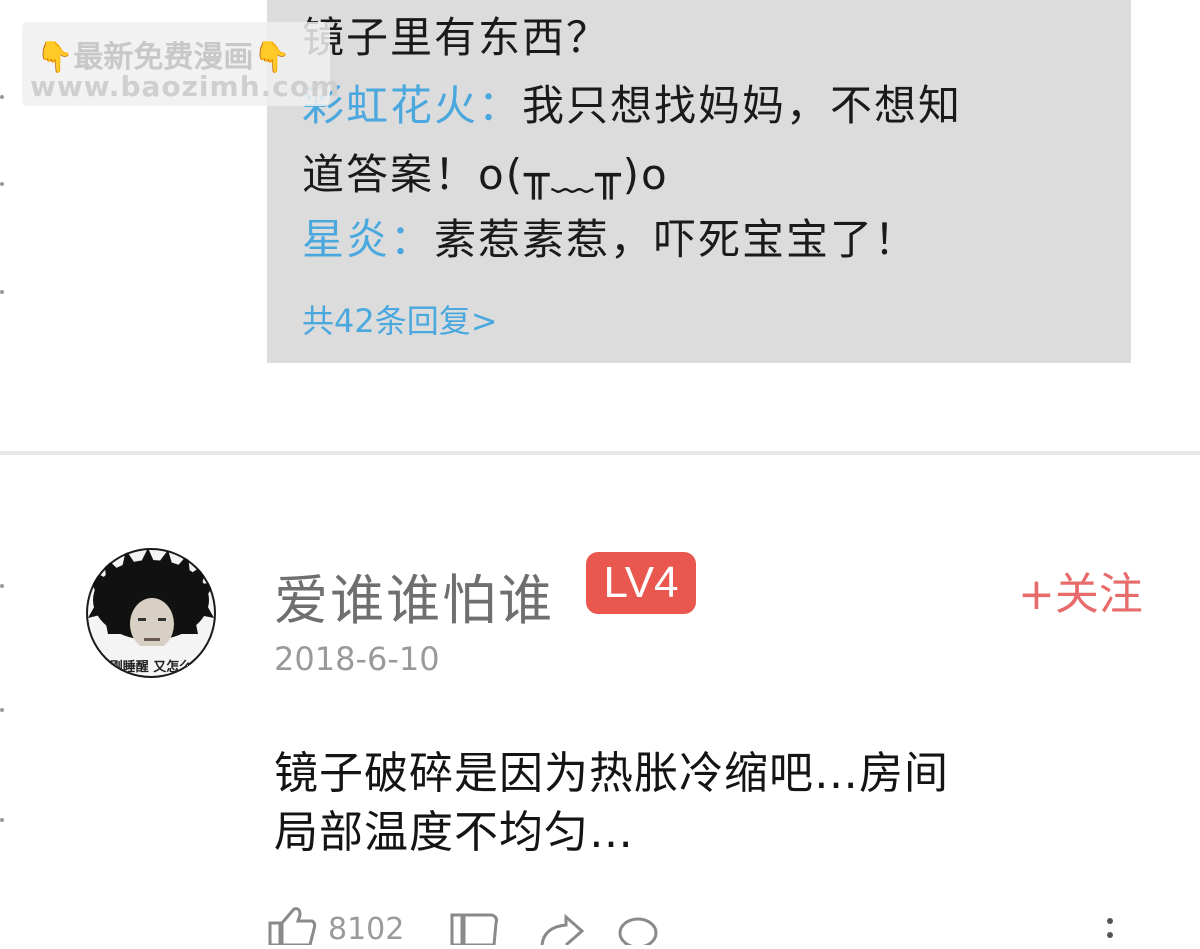  What do you see at coordinates (151, 613) in the screenshot?
I see `avatar: 刚睡醒 又怎么` at bounding box center [151, 613].